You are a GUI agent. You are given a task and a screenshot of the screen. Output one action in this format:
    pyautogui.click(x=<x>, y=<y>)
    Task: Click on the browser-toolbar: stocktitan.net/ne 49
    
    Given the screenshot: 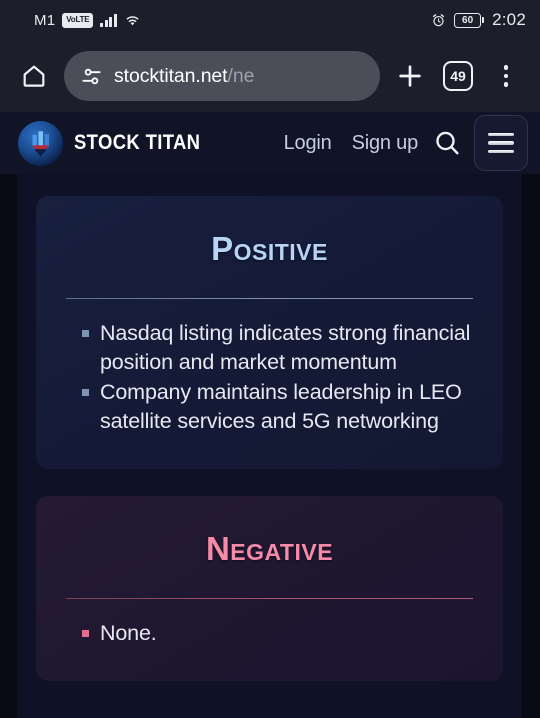 What is the action you would take?
    pyautogui.click(x=270, y=76)
    